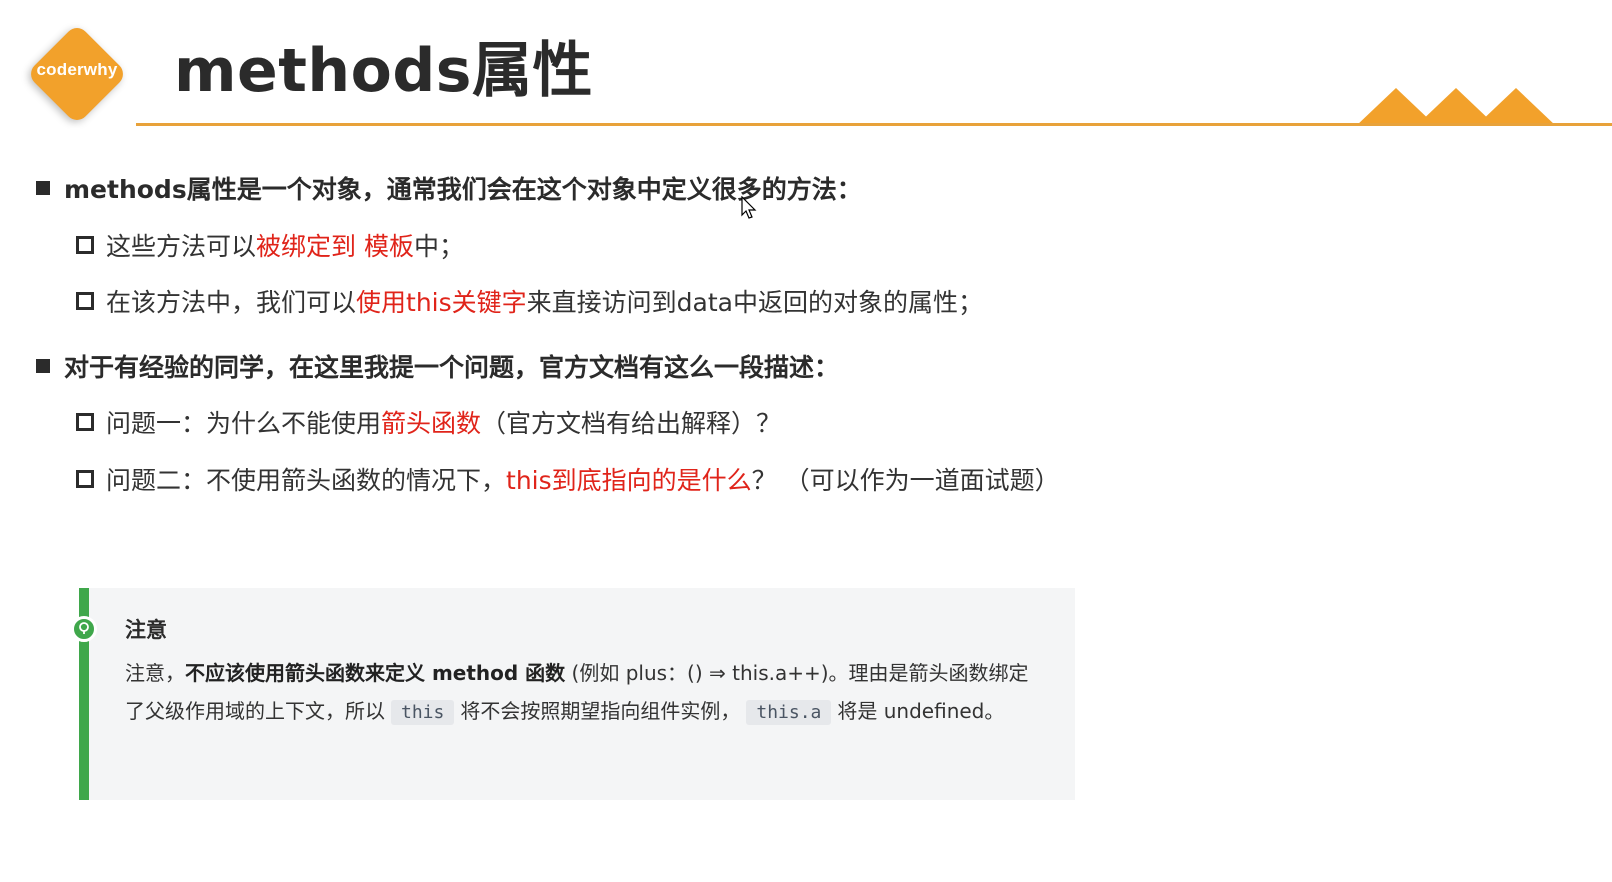 The height and width of the screenshot is (882, 1612). Describe the element at coordinates (754, 302) in the screenshot. I see `sub-bullet-text: 来直接访问到data中返回的对象的属性；` at that location.